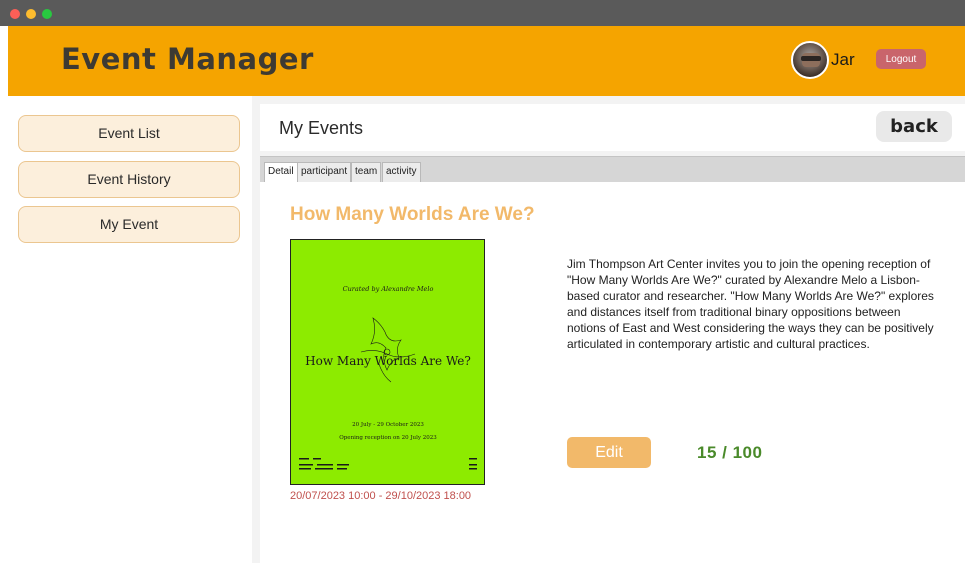 This screenshot has width=965, height=563. Describe the element at coordinates (366, 172) in the screenshot. I see `tab-team: team` at that location.